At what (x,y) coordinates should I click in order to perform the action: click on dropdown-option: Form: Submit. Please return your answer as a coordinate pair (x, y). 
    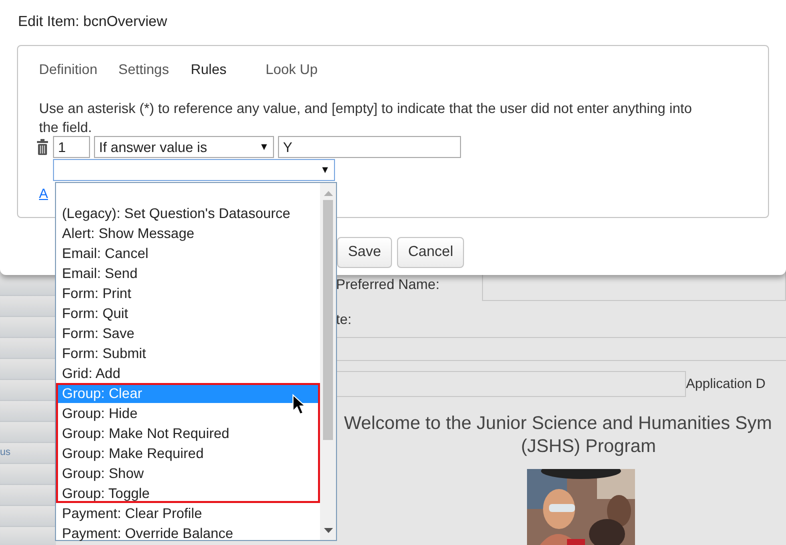
    Looking at the image, I should click on (188, 353).